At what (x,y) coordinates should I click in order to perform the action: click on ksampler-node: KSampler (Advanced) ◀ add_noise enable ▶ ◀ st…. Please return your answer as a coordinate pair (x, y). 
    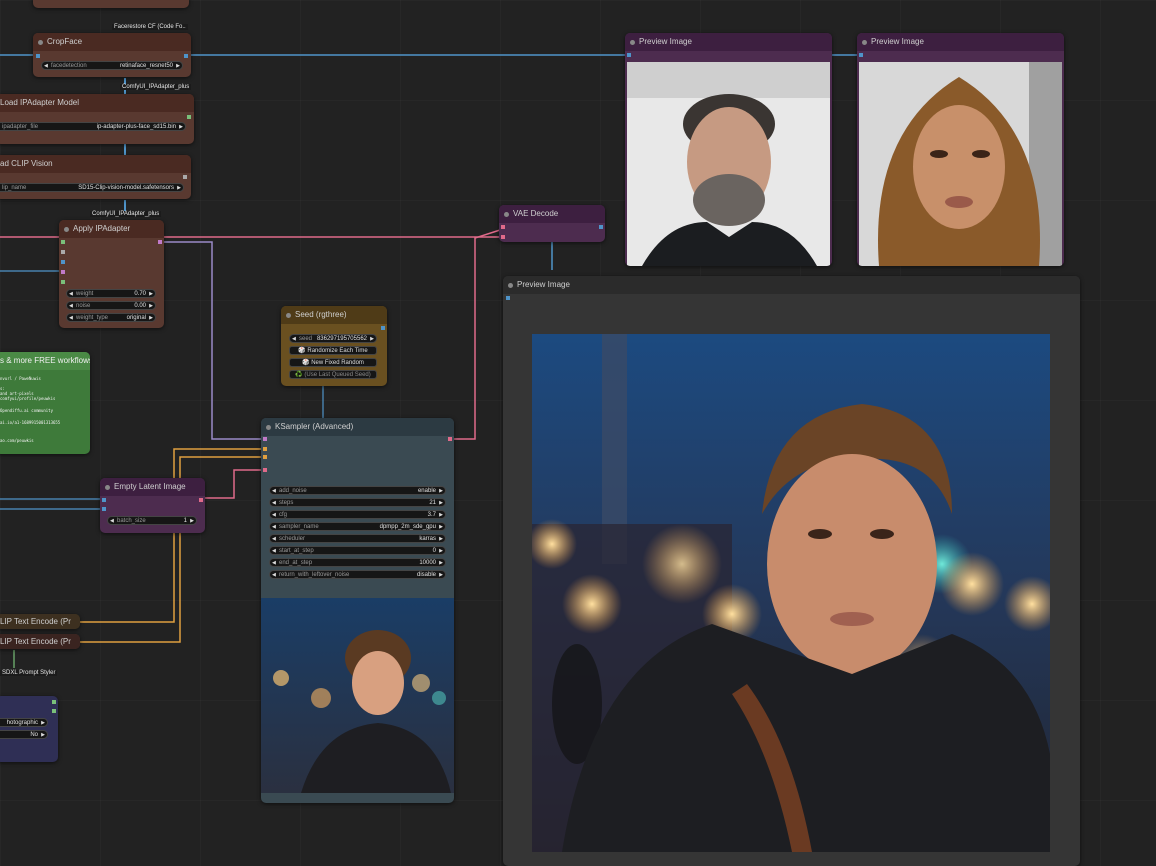
    Looking at the image, I should click on (357, 610).